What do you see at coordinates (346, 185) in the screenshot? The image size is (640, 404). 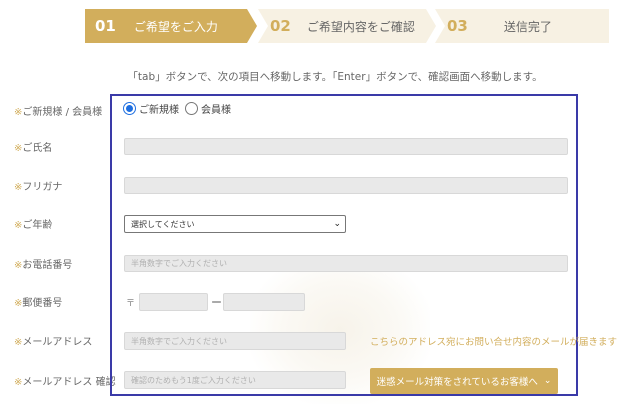 I see `furigana-input` at bounding box center [346, 185].